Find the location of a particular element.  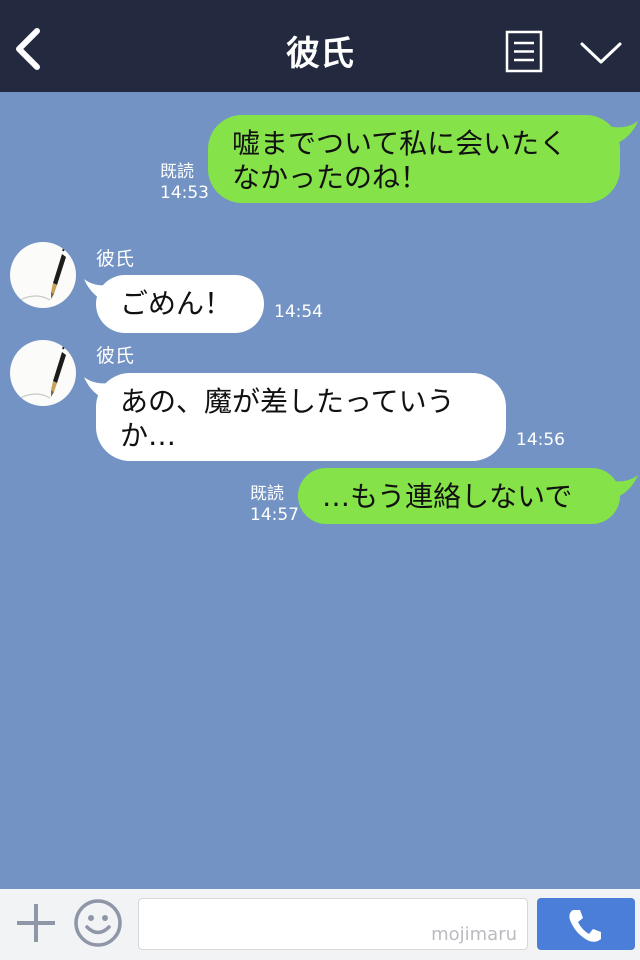

message-text-line: ごめん！ is located at coordinates (176, 303).